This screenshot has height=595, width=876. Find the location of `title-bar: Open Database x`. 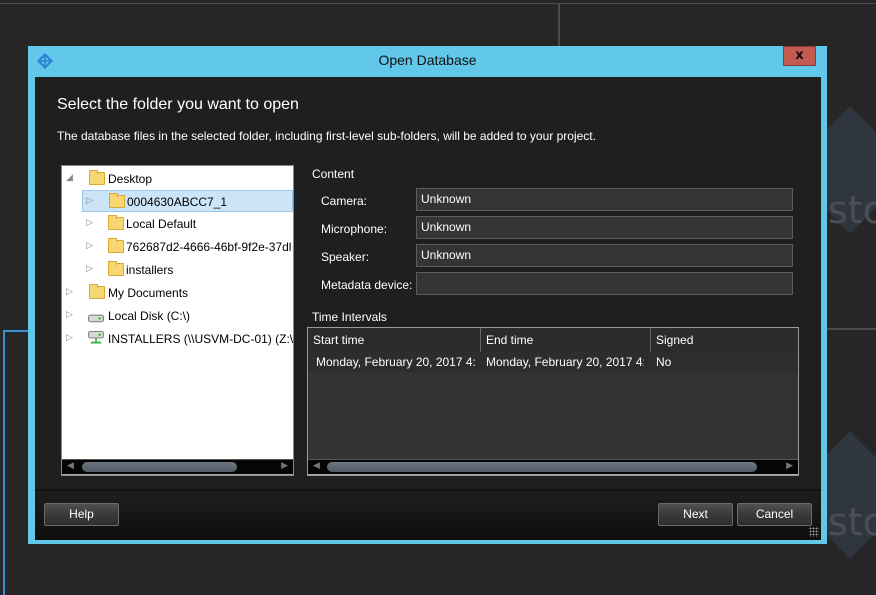

title-bar: Open Database x is located at coordinates (427, 61).